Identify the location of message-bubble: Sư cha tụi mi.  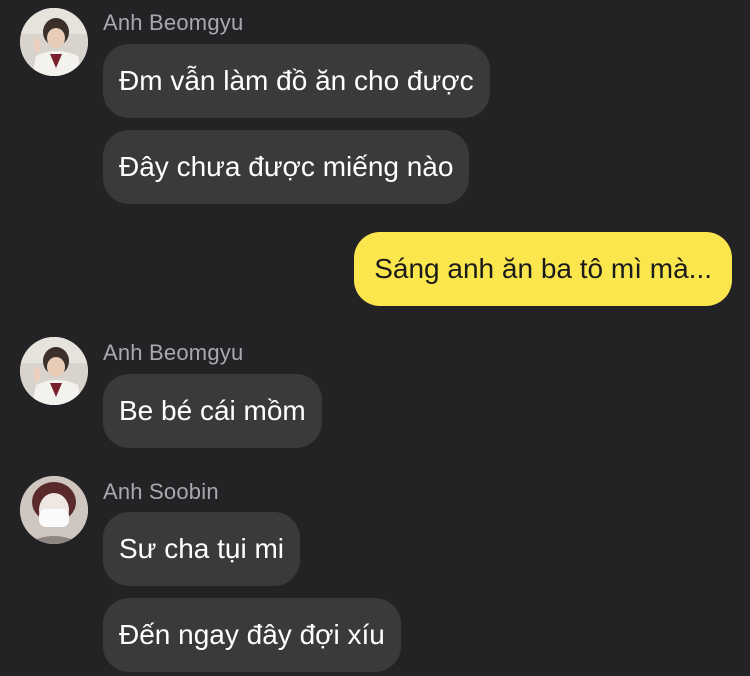
(202, 549).